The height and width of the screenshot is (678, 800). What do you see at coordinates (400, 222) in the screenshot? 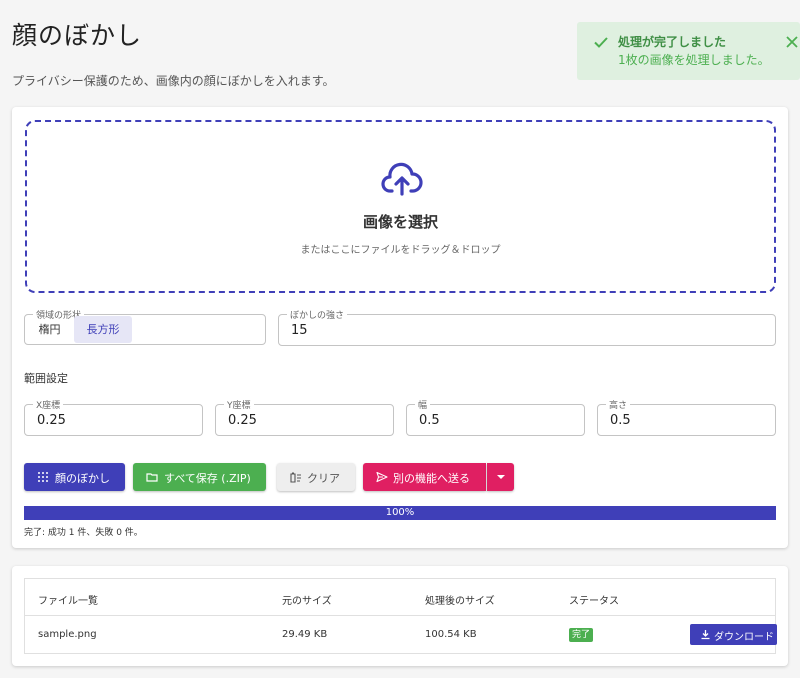
I see `upload-title: 画像を選択` at bounding box center [400, 222].